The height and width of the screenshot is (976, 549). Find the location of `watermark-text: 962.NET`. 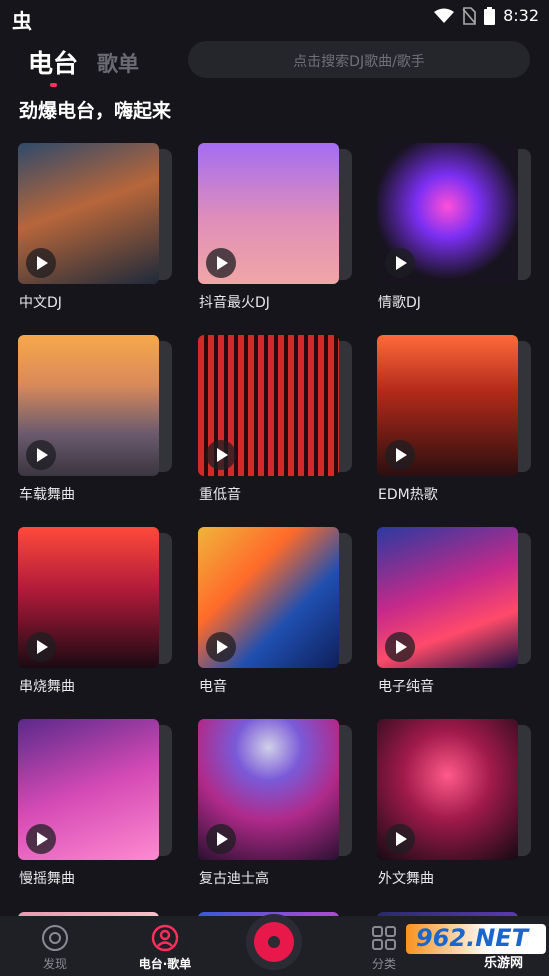

watermark-text: 962.NET is located at coordinates (472, 938).